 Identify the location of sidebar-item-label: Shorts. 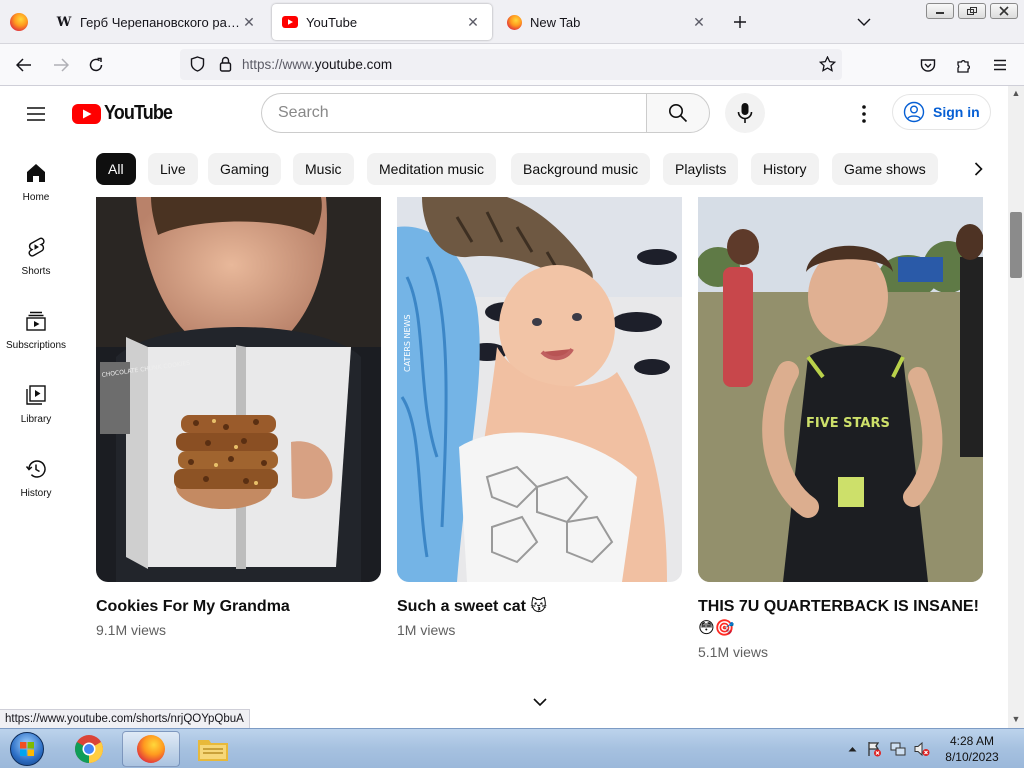
(36, 271).